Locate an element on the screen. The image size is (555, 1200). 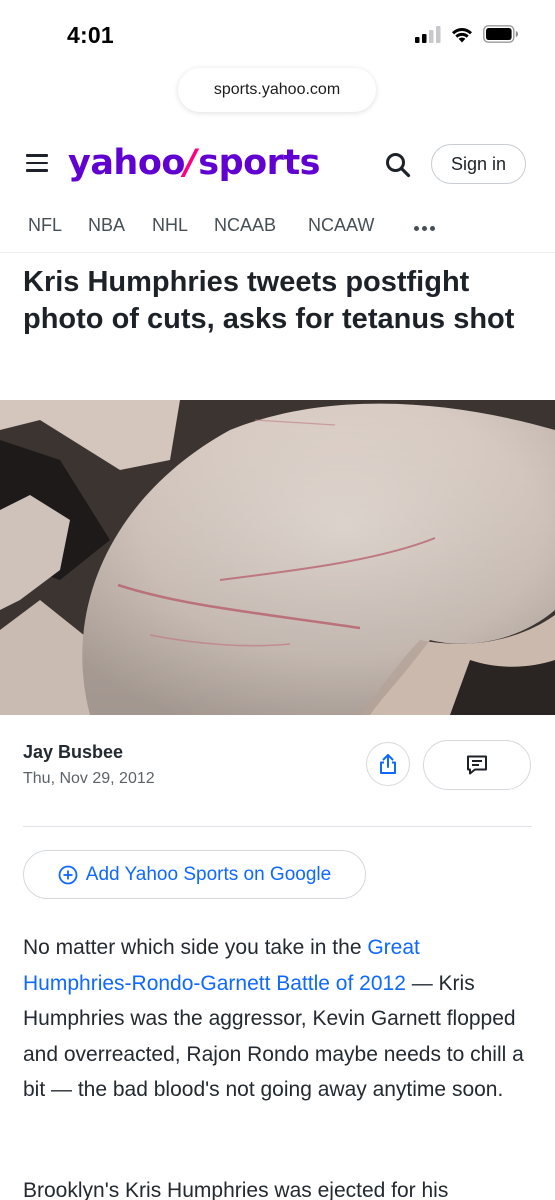
url-text: sports.yahoo.com is located at coordinates (277, 89).